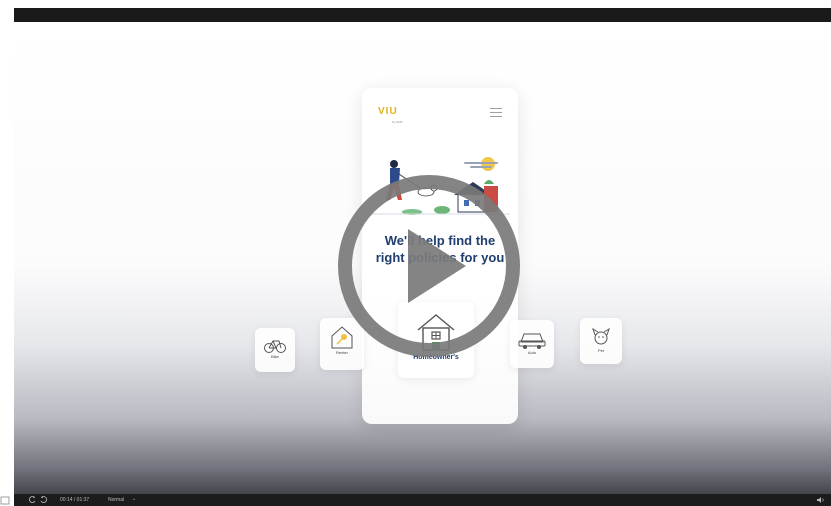  What do you see at coordinates (275, 346) in the screenshot?
I see `bicycle-icon` at bounding box center [275, 346].